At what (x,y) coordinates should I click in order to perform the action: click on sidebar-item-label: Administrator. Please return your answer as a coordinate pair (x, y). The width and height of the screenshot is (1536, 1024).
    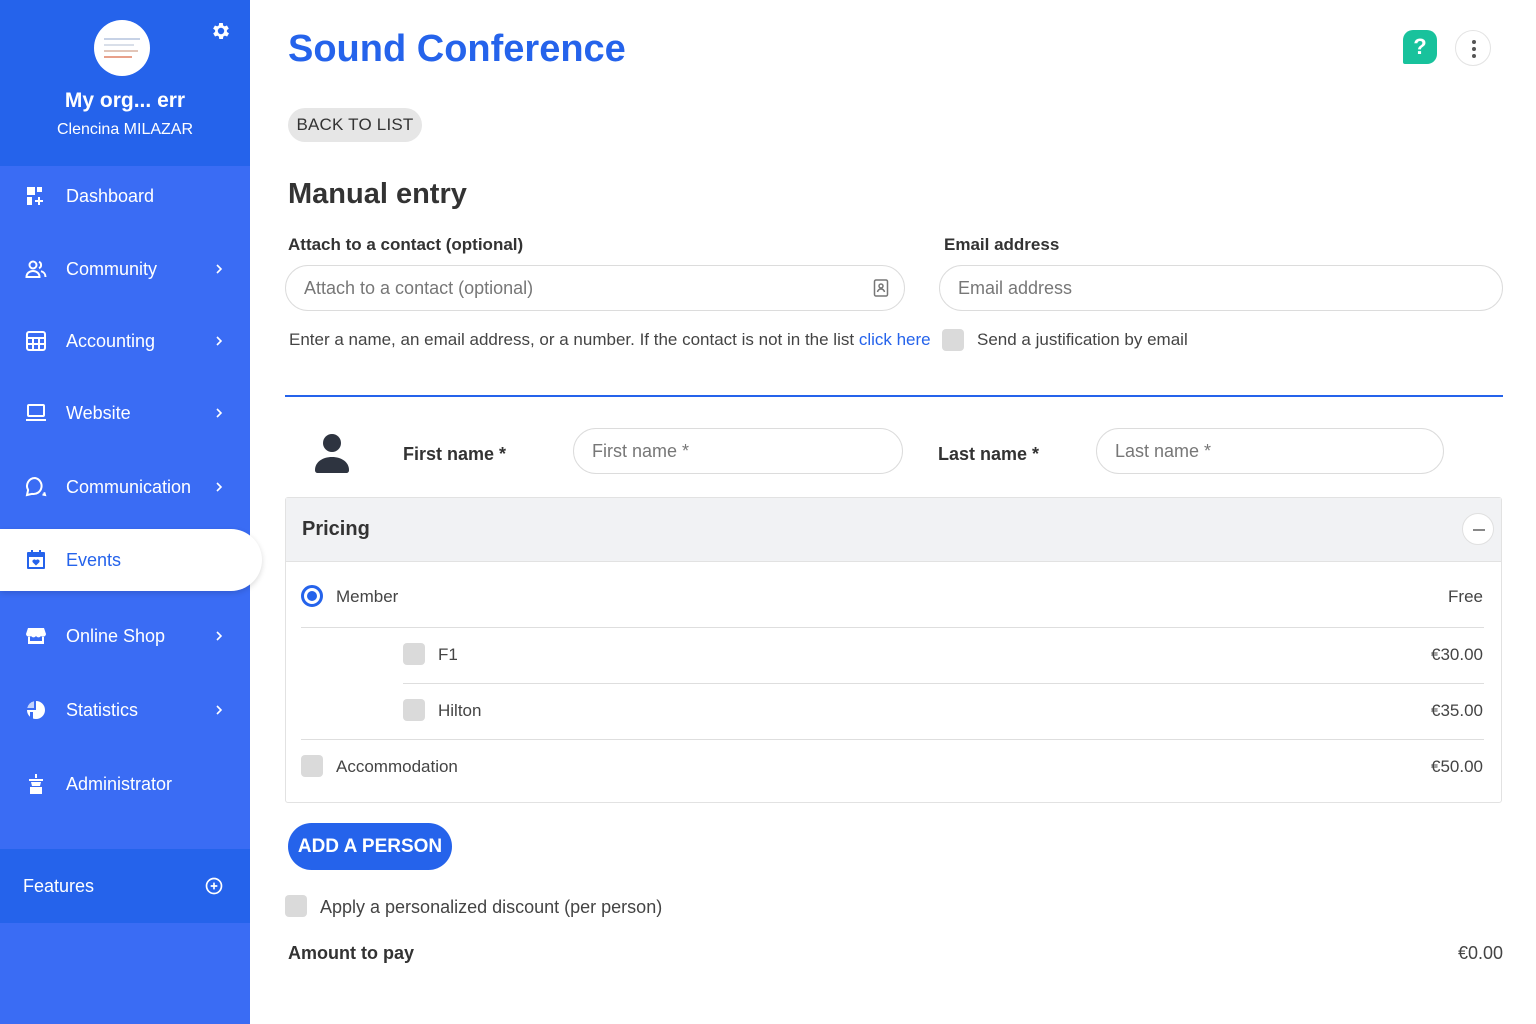
    Looking at the image, I should click on (119, 783).